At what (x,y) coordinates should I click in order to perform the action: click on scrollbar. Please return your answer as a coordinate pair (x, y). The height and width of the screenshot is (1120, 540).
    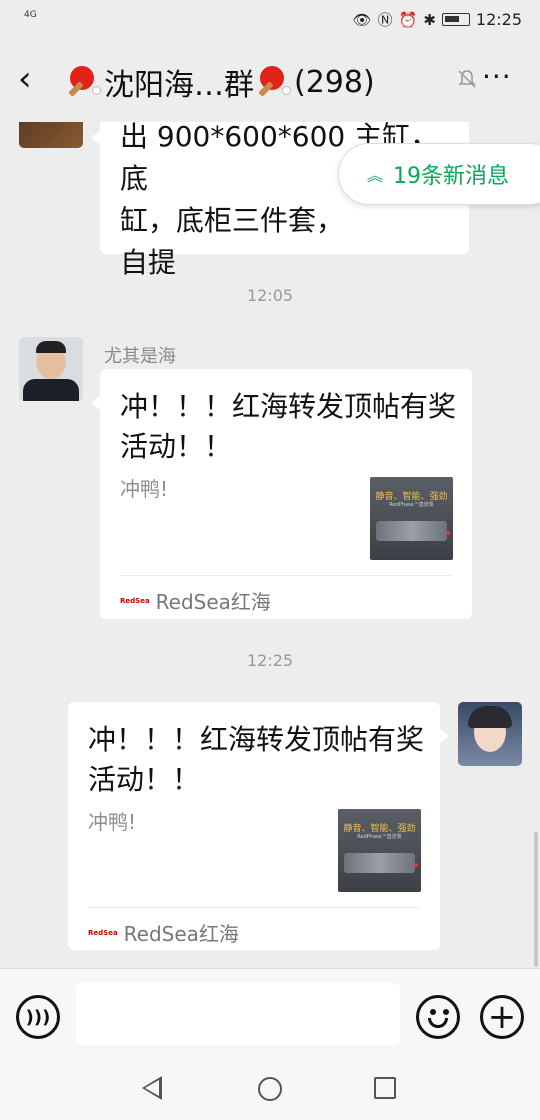
    Looking at the image, I should click on (536, 899).